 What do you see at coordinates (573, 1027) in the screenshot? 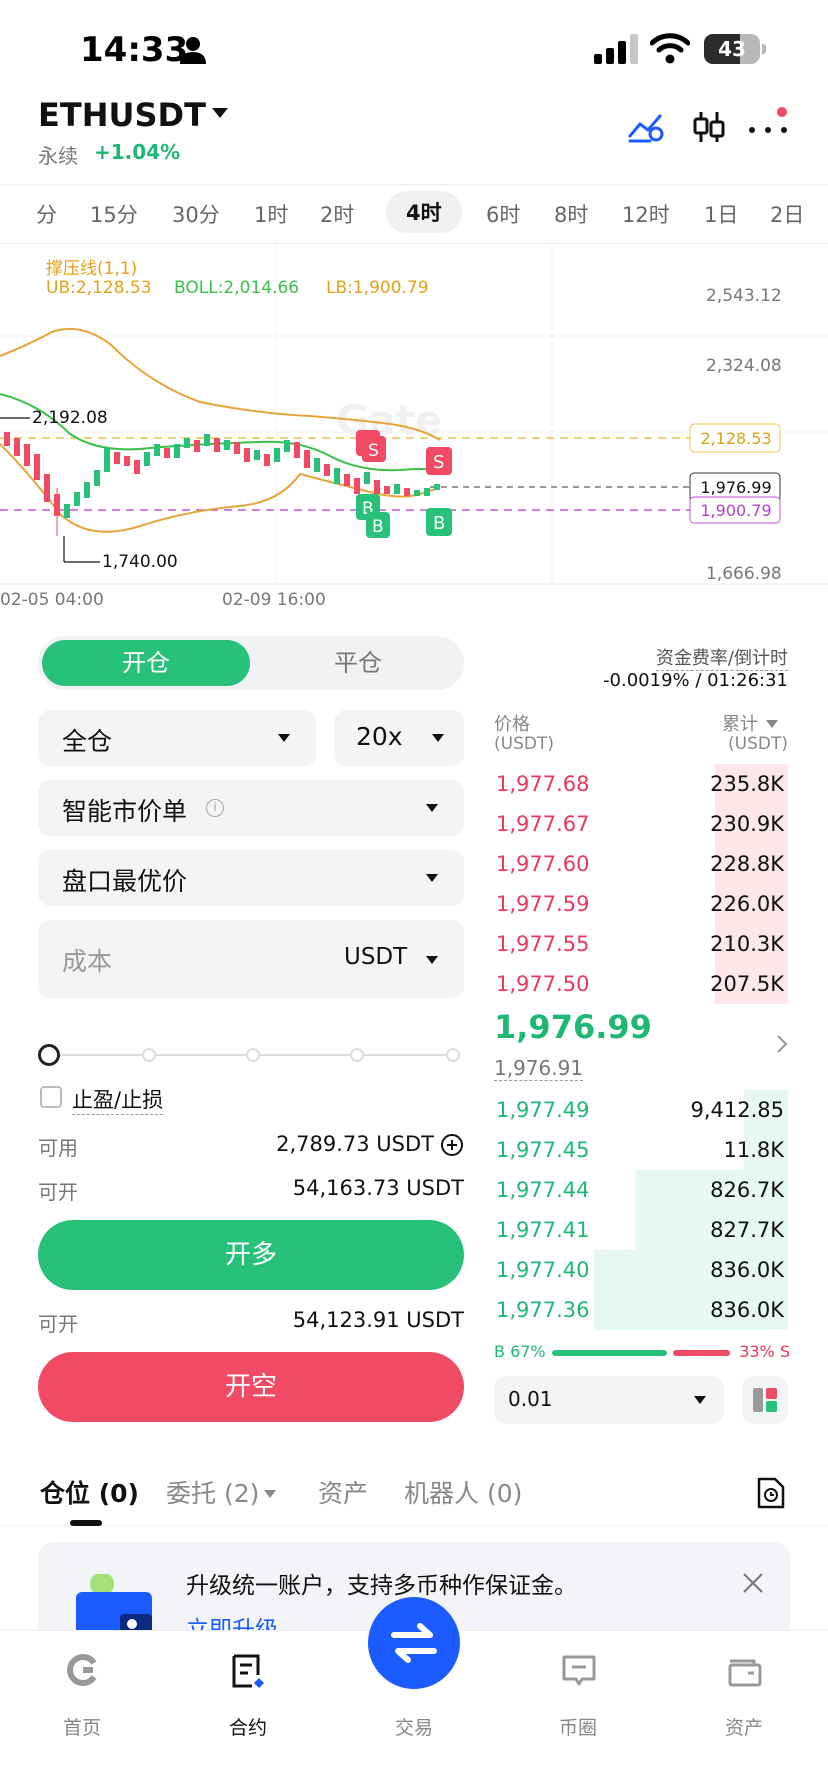
I see `last-price: 1,976.99` at bounding box center [573, 1027].